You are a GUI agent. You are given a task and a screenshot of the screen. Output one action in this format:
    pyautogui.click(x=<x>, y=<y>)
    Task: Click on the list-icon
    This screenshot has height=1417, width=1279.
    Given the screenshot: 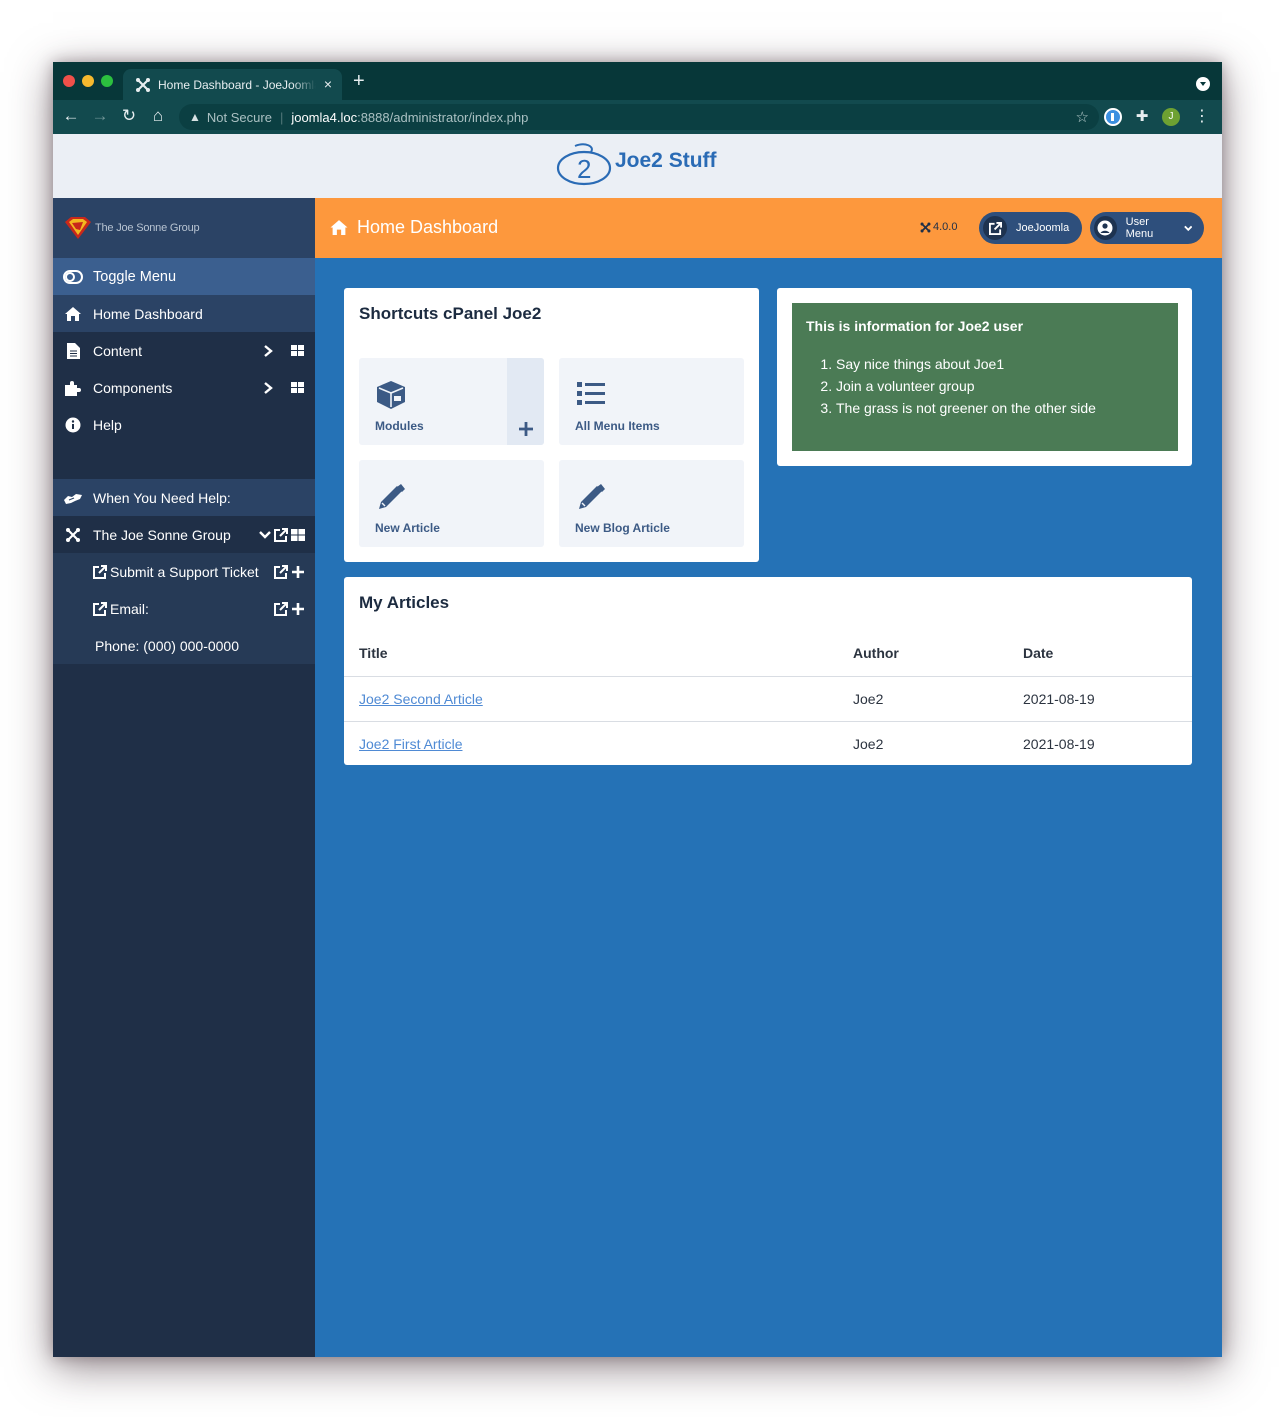 What is the action you would take?
    pyautogui.click(x=591, y=393)
    